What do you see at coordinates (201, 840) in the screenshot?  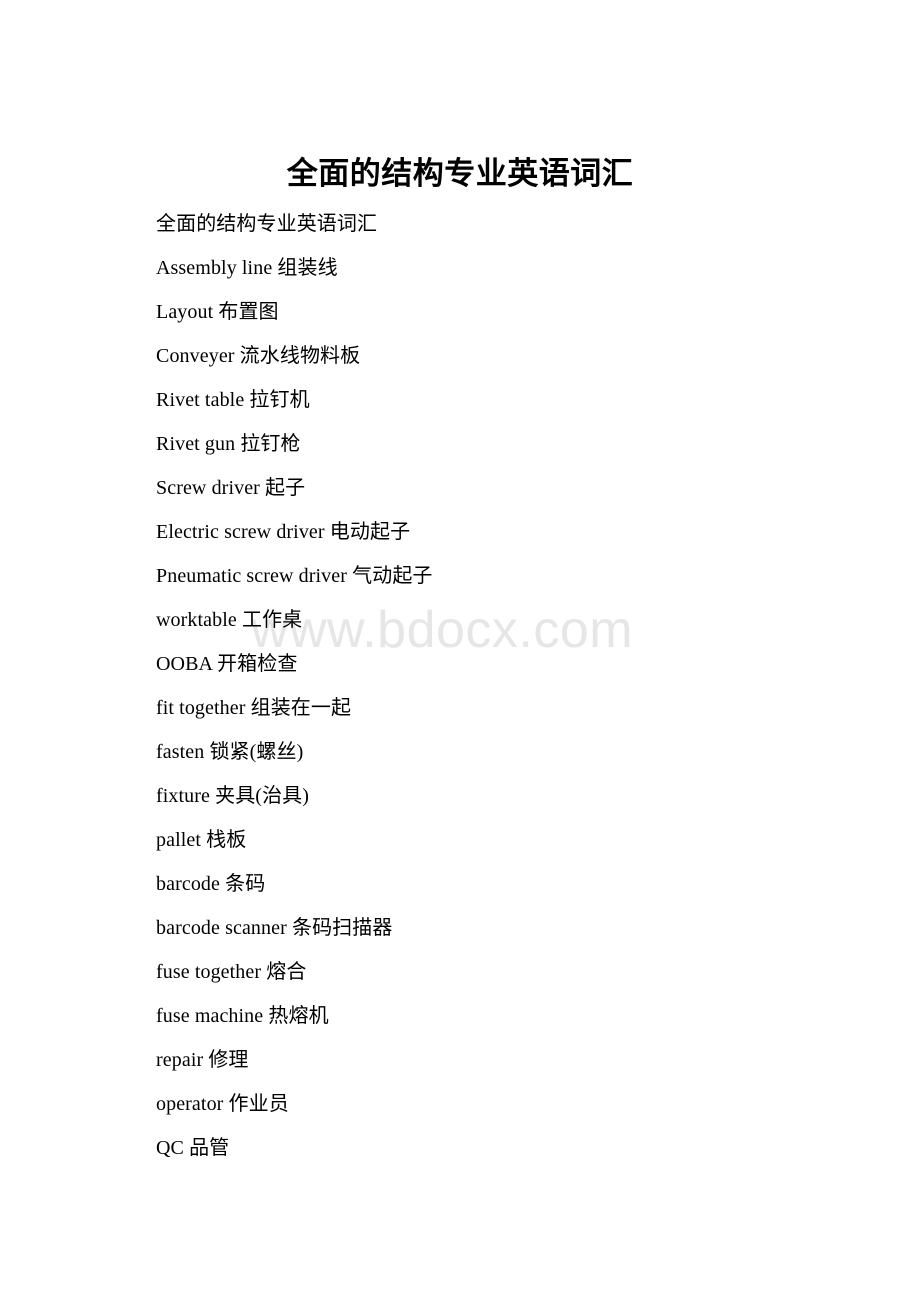 I see `vocabulary-line: pallet 栈板` at bounding box center [201, 840].